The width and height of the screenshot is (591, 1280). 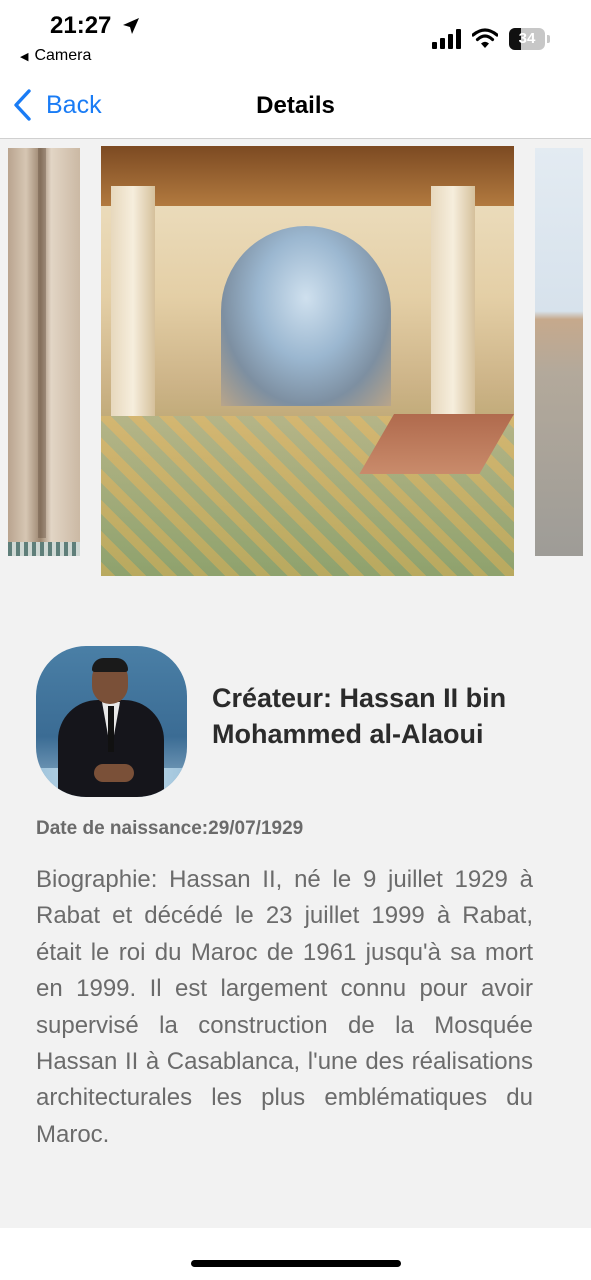 I want to click on signal-icon, so click(x=446, y=39).